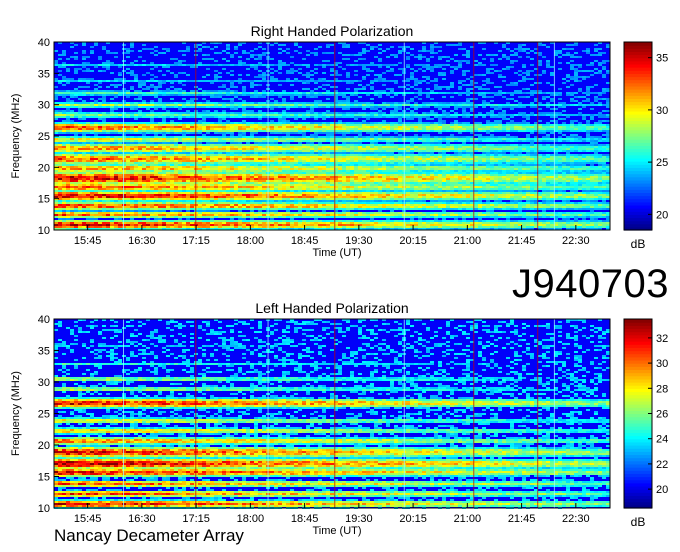 Image resolution: width=680 pixels, height=552 pixels. What do you see at coordinates (662, 59) in the screenshot?
I see `colorbar-tick-label: 35` at bounding box center [662, 59].